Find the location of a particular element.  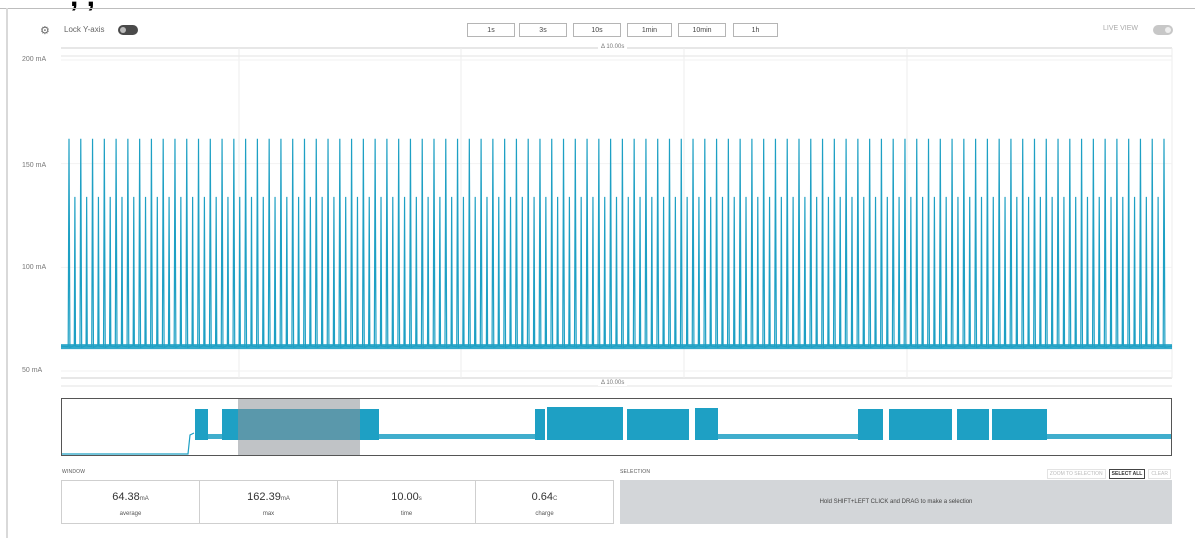

stat-charge: 0.64C charge is located at coordinates (544, 502).